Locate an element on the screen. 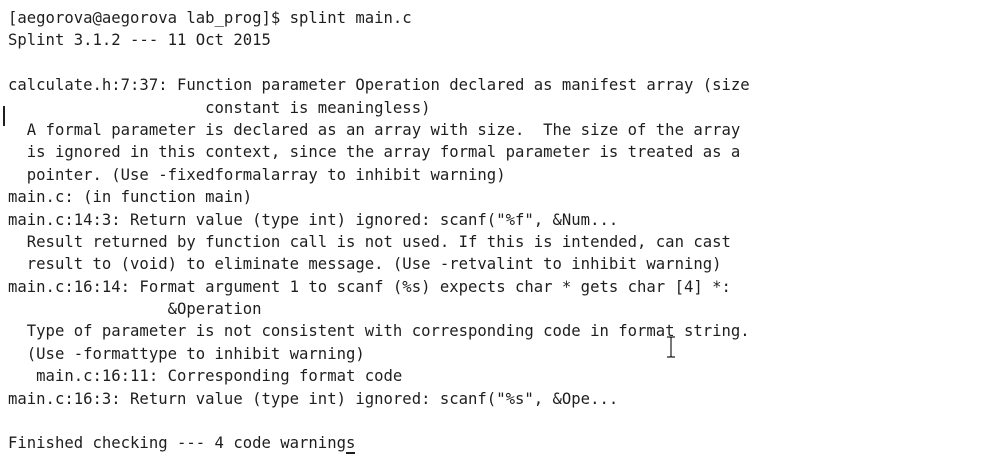  ibeam-cursor-icon is located at coordinates (671, 347).